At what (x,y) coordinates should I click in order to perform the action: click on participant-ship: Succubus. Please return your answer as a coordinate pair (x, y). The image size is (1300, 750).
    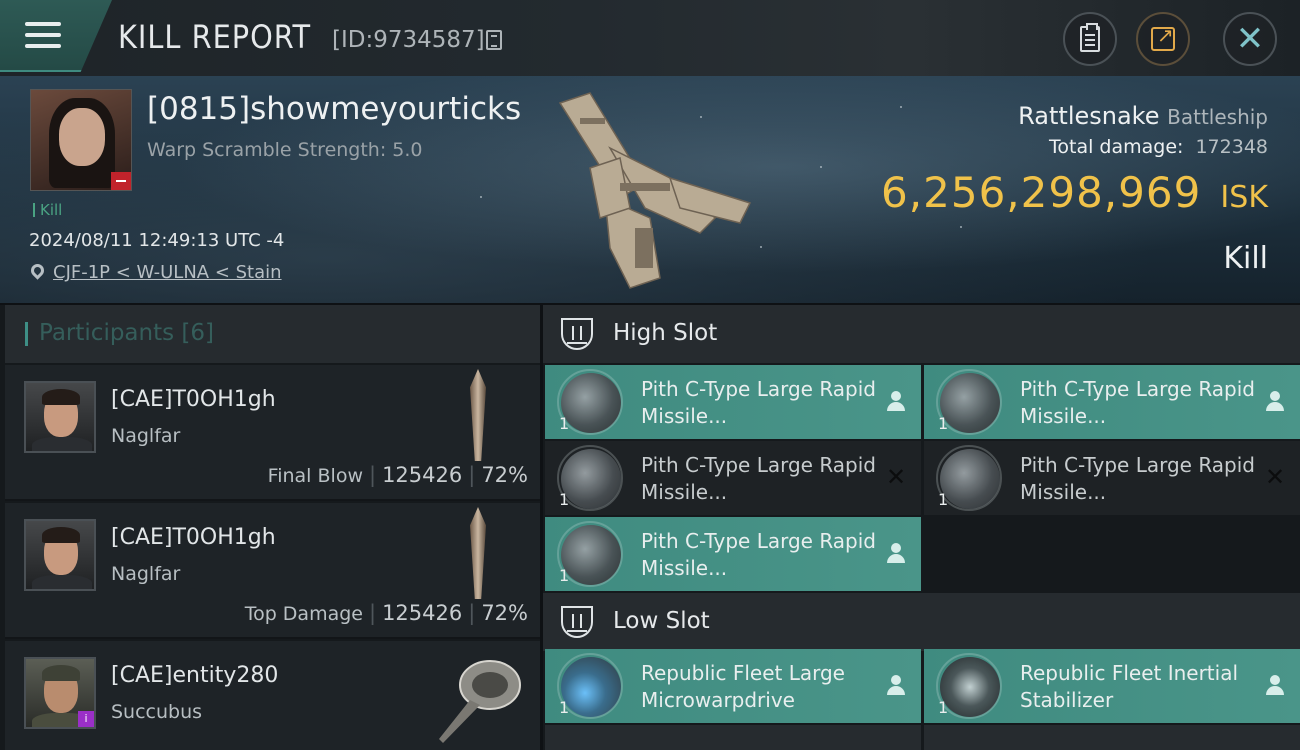
    Looking at the image, I should click on (157, 712).